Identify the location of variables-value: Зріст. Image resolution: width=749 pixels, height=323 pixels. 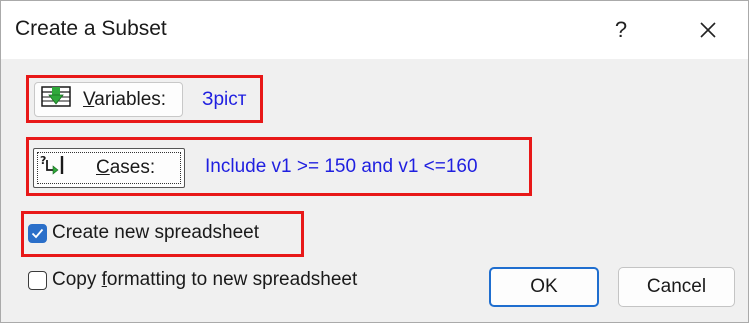
(224, 99).